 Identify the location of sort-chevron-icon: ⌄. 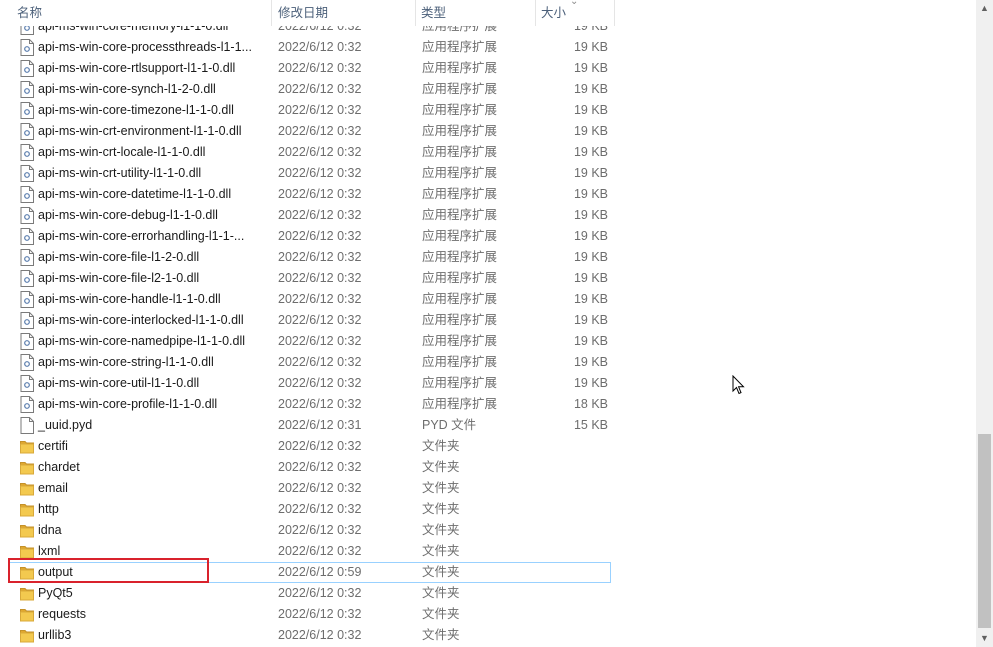
(574, 3).